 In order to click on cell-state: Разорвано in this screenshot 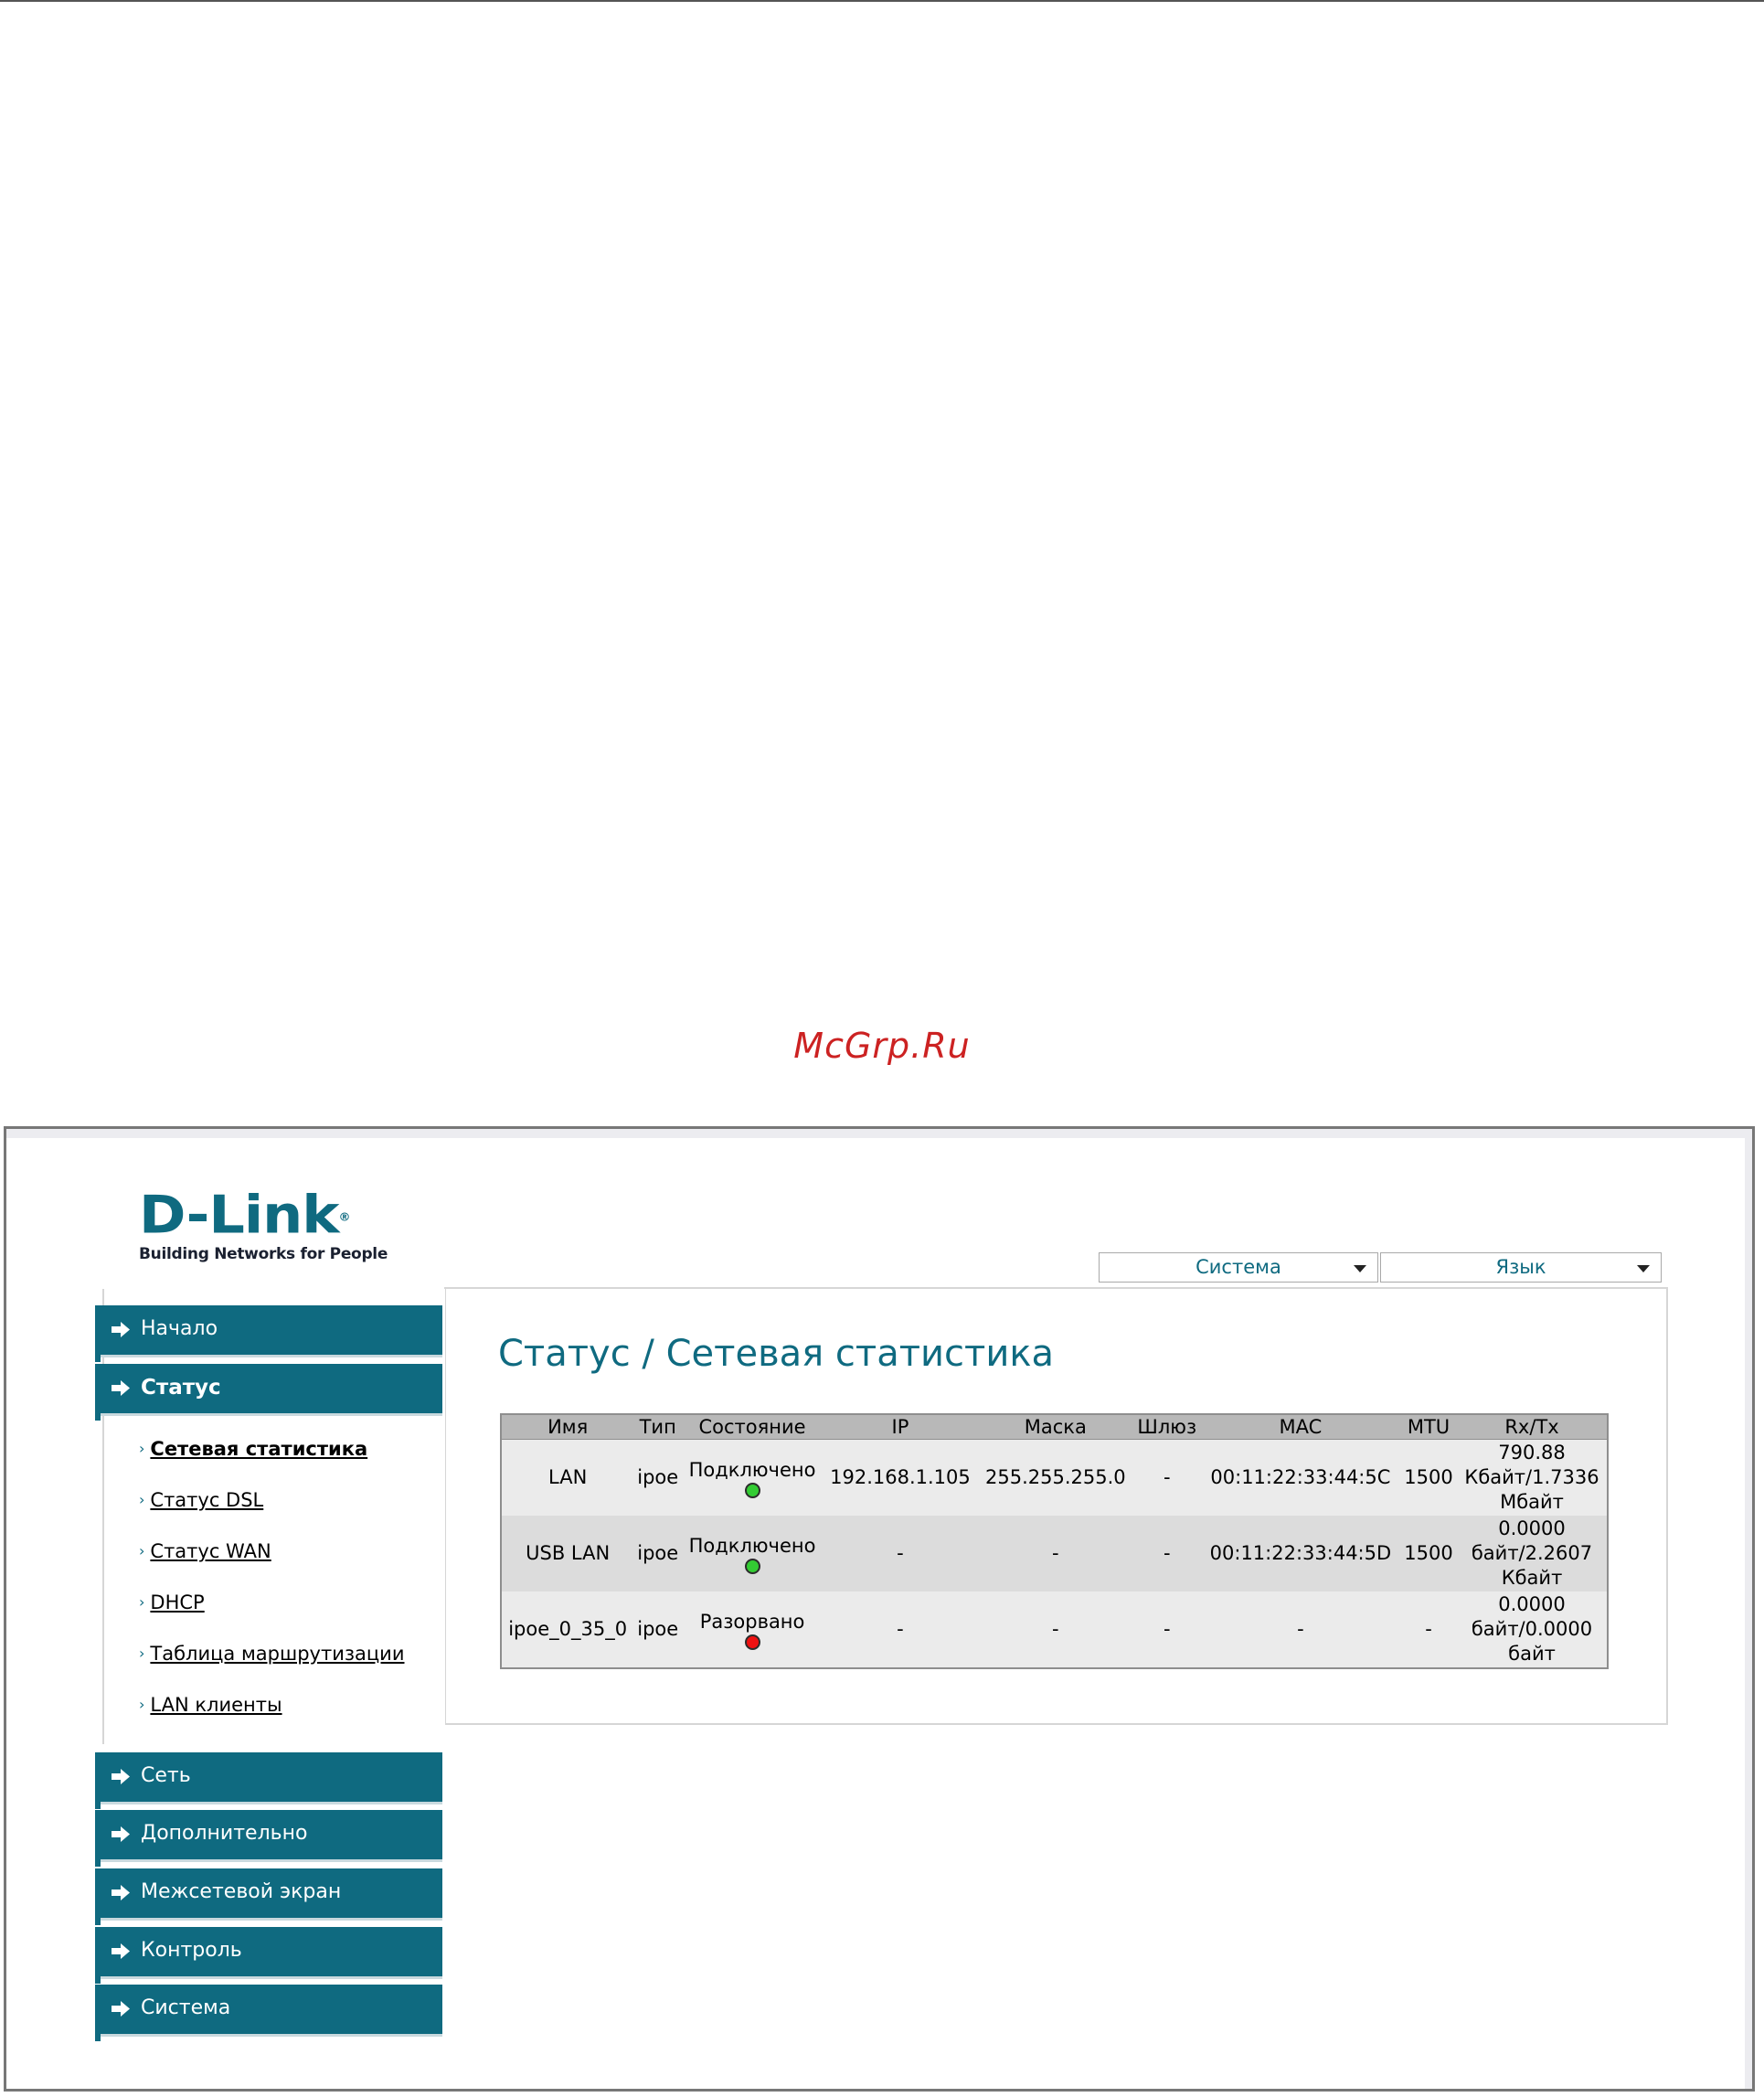, I will do `click(753, 1629)`.